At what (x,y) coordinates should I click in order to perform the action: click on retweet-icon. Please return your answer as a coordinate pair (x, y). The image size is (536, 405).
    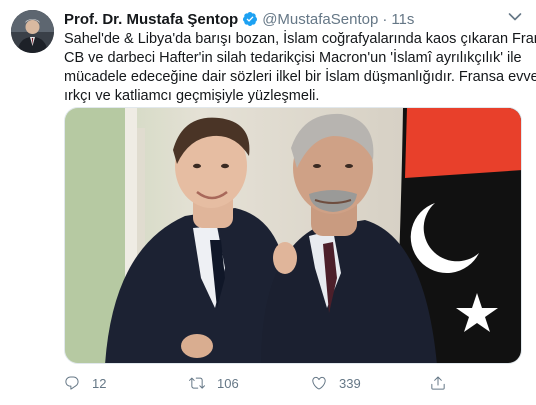
    Looking at the image, I should click on (197, 383).